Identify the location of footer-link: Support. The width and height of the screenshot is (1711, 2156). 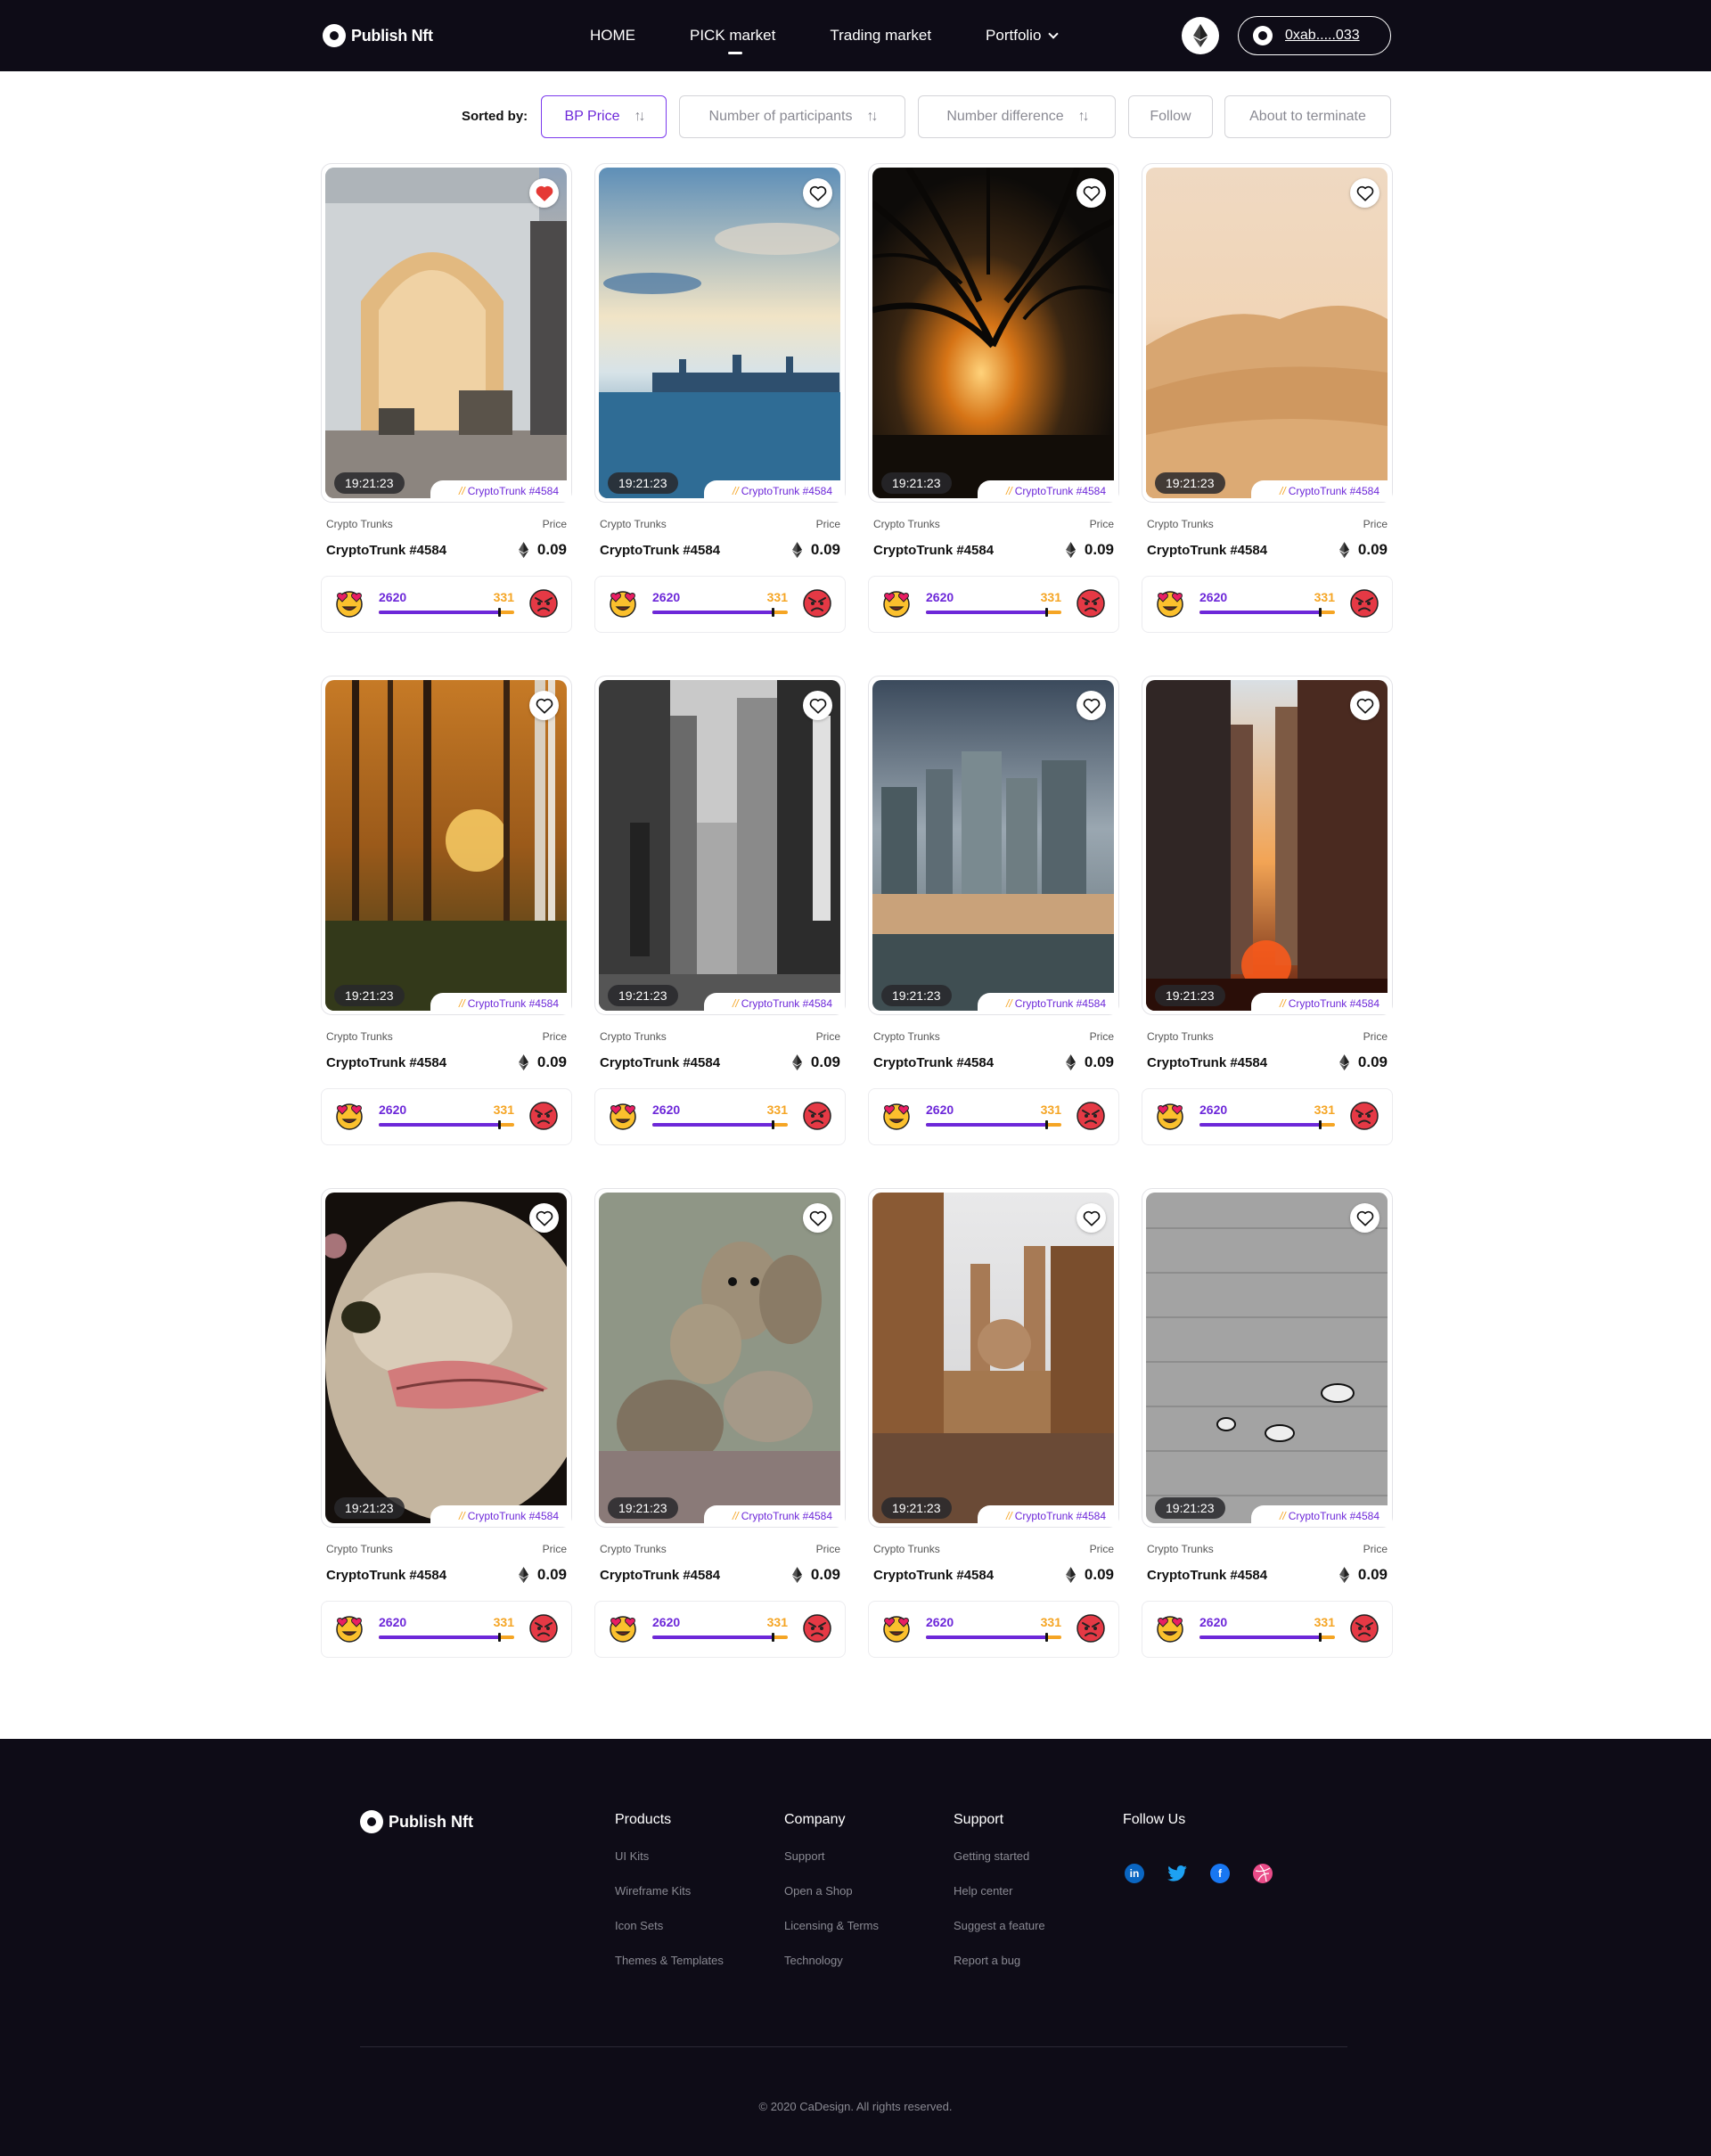
(831, 1856).